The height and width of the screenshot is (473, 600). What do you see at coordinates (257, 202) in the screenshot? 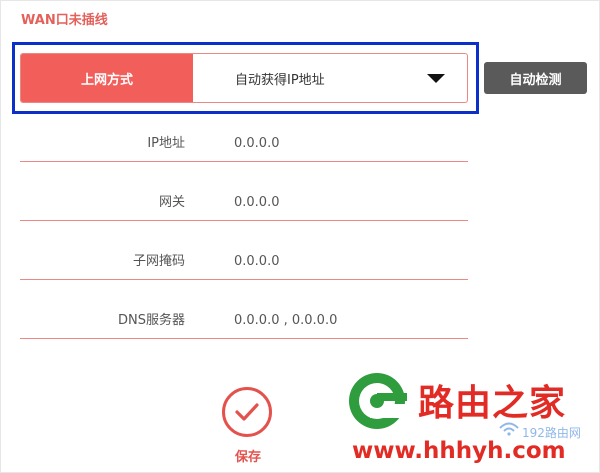
I see `gateway-value: 0.0.0.0` at bounding box center [257, 202].